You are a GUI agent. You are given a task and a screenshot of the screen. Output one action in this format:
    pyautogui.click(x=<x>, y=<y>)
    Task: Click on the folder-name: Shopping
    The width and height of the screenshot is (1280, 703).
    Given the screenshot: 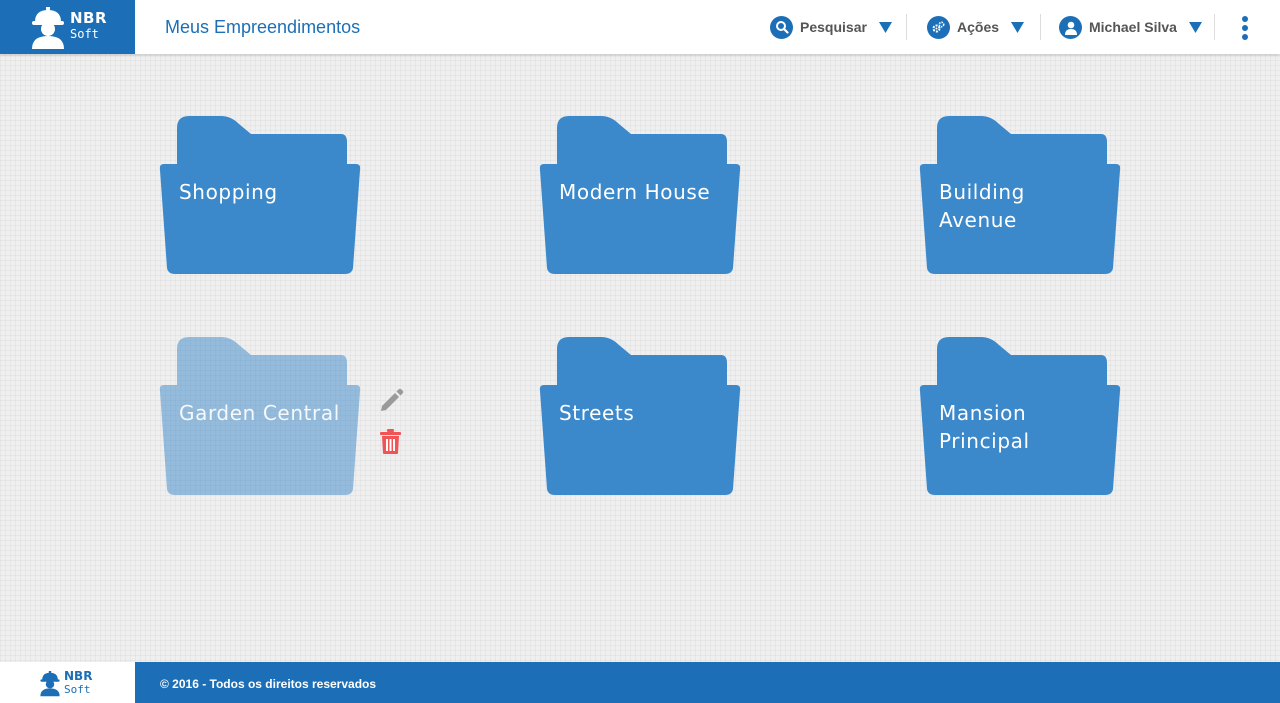 What is the action you would take?
    pyautogui.click(x=228, y=192)
    